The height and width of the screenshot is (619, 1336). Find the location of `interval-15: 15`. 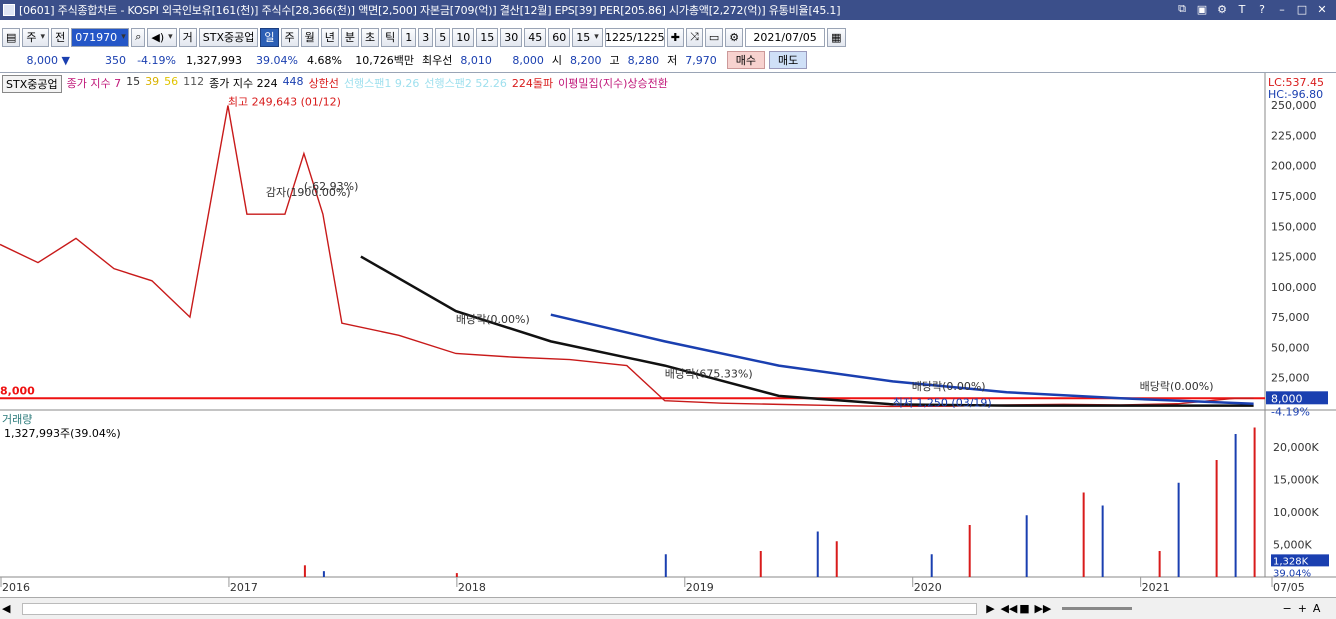

interval-15: 15 is located at coordinates (487, 37).